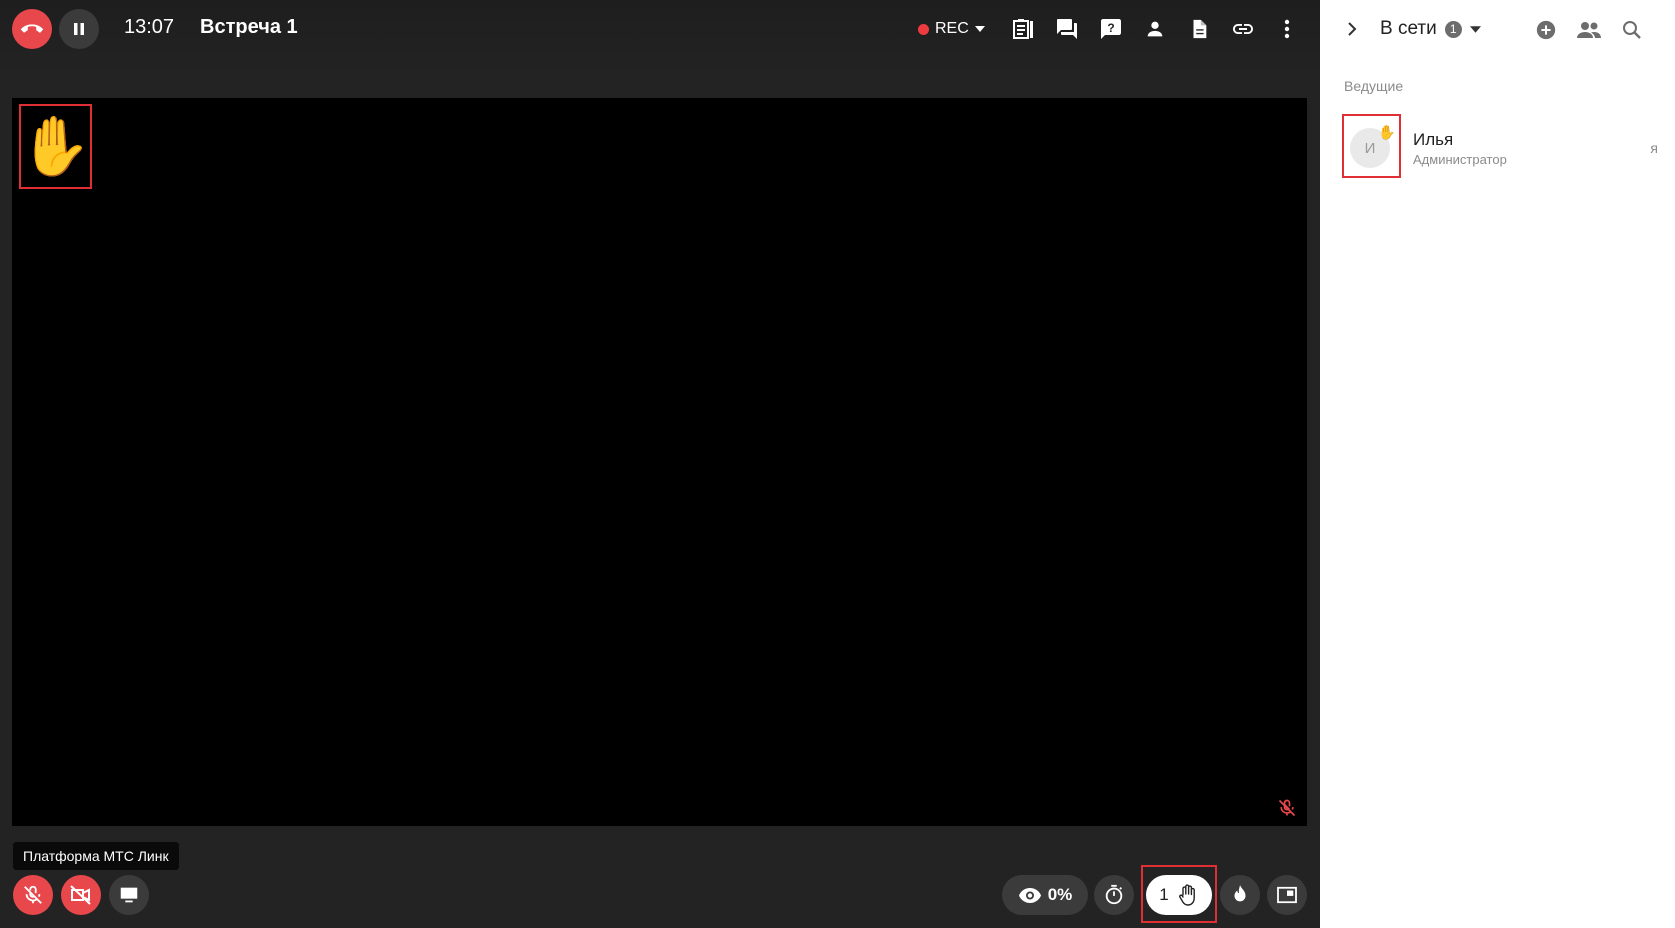 The width and height of the screenshot is (1675, 928). What do you see at coordinates (1029, 895) in the screenshot?
I see `eye-icon` at bounding box center [1029, 895].